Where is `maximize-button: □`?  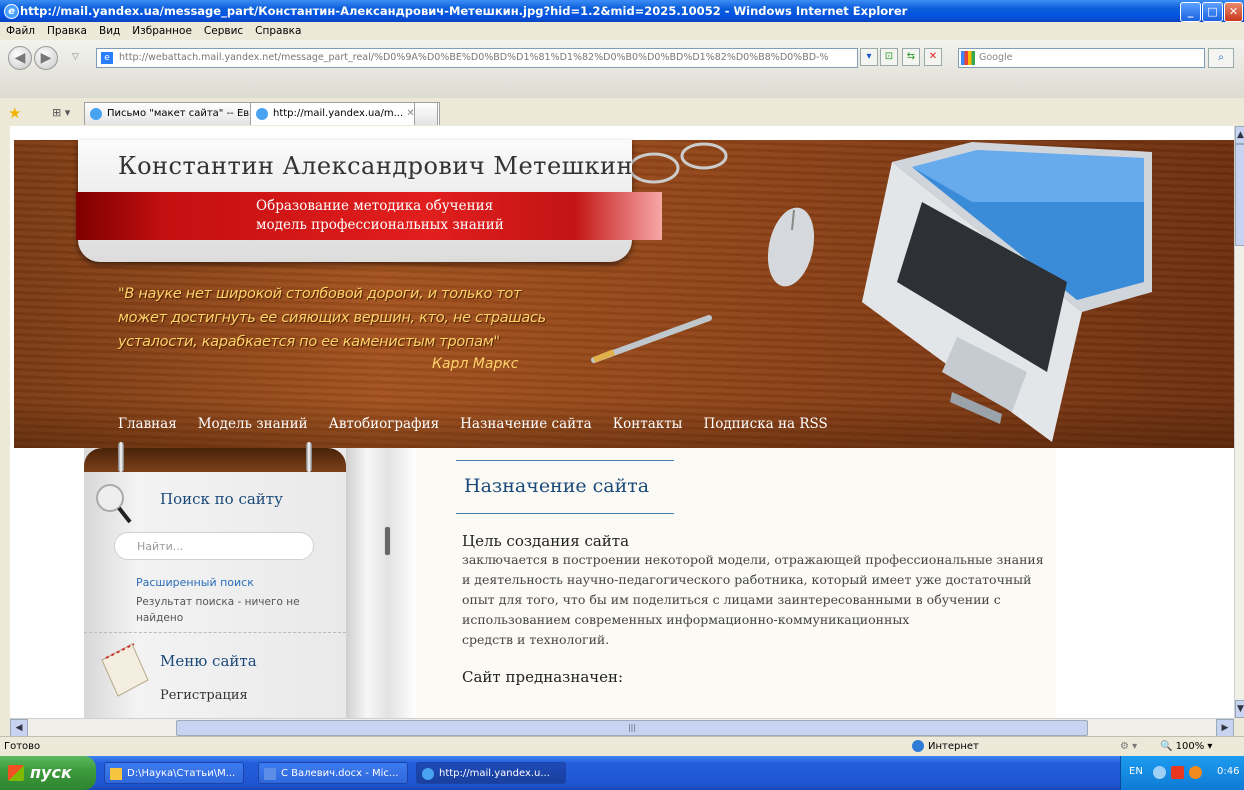
maximize-button: □ is located at coordinates (1212, 12).